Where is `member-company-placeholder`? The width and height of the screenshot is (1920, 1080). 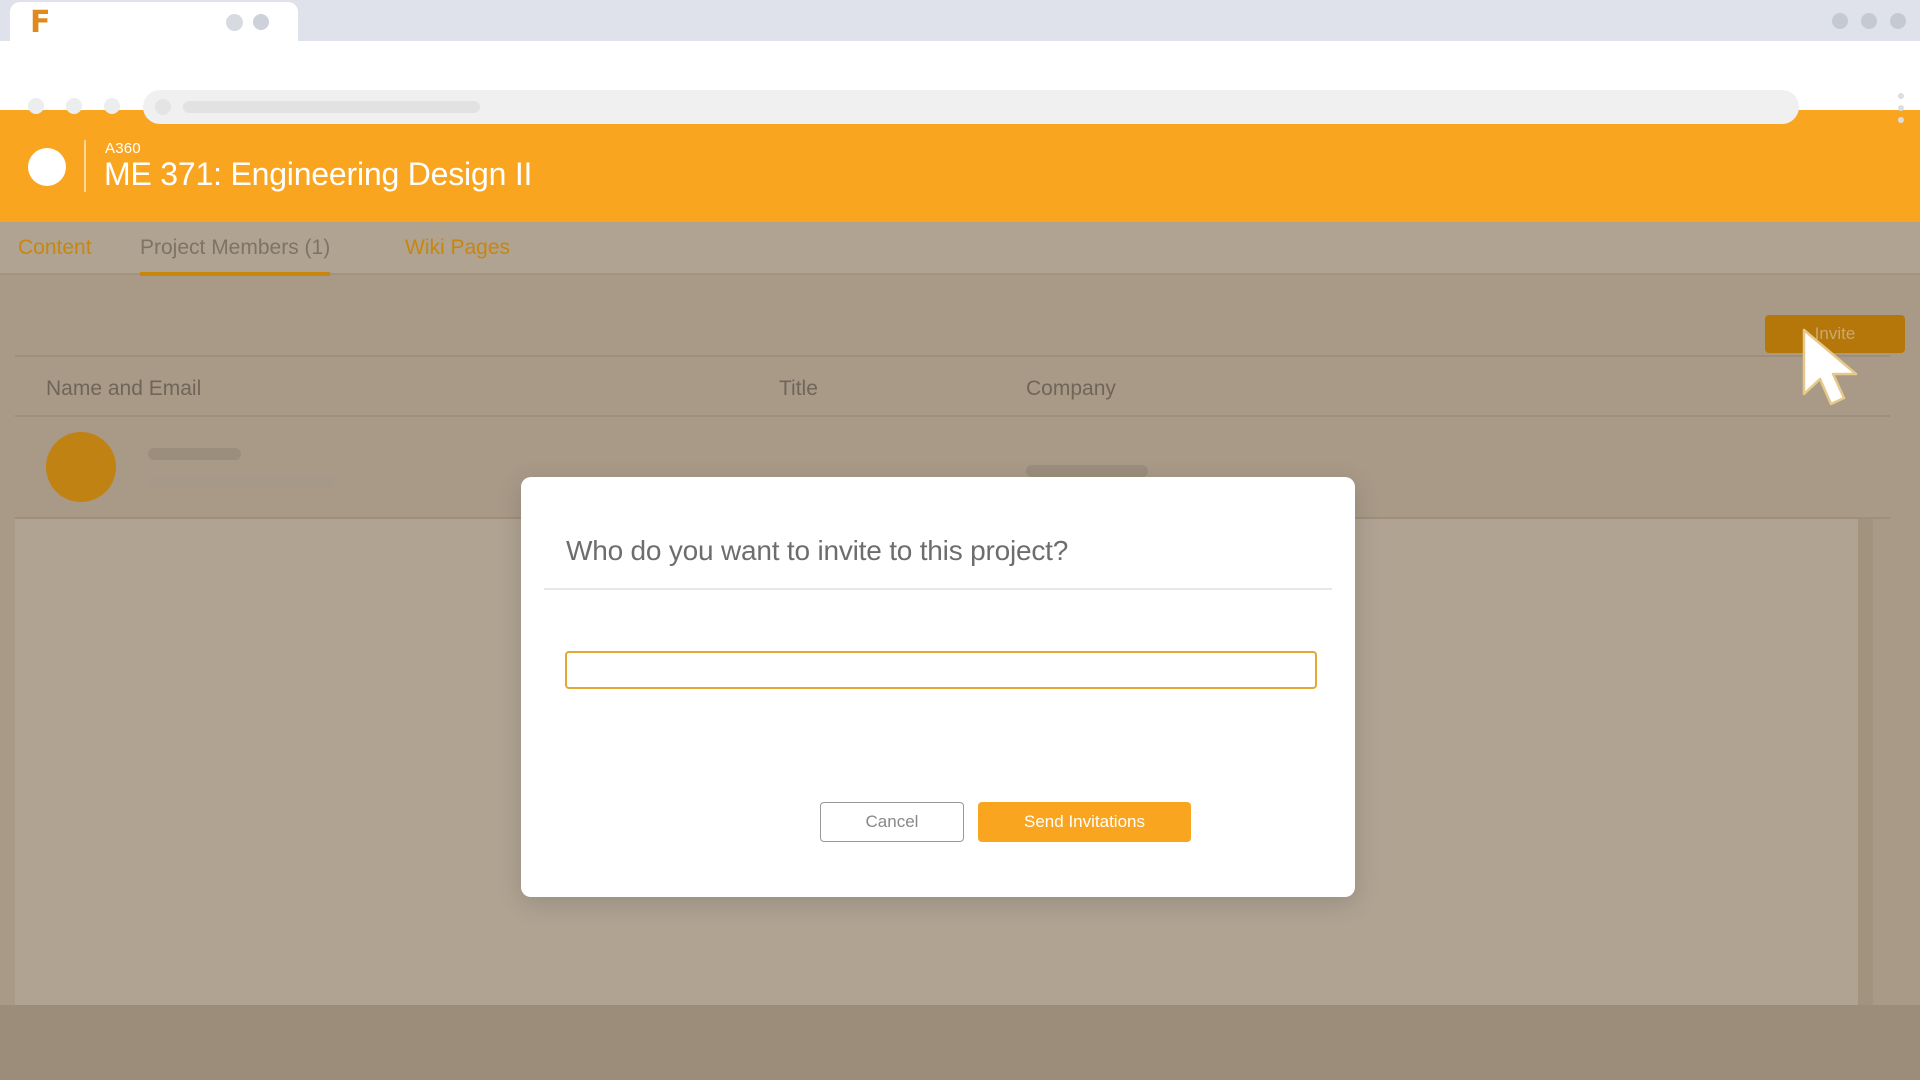
member-company-placeholder is located at coordinates (1087, 471).